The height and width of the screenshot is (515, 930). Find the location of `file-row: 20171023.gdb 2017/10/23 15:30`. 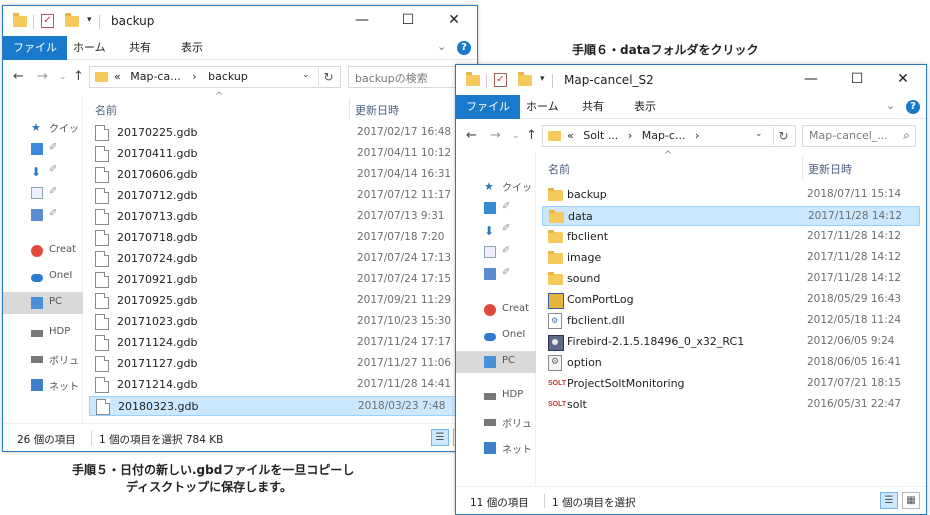

file-row: 20171023.gdb 2017/10/23 15:30 is located at coordinates (279, 322).